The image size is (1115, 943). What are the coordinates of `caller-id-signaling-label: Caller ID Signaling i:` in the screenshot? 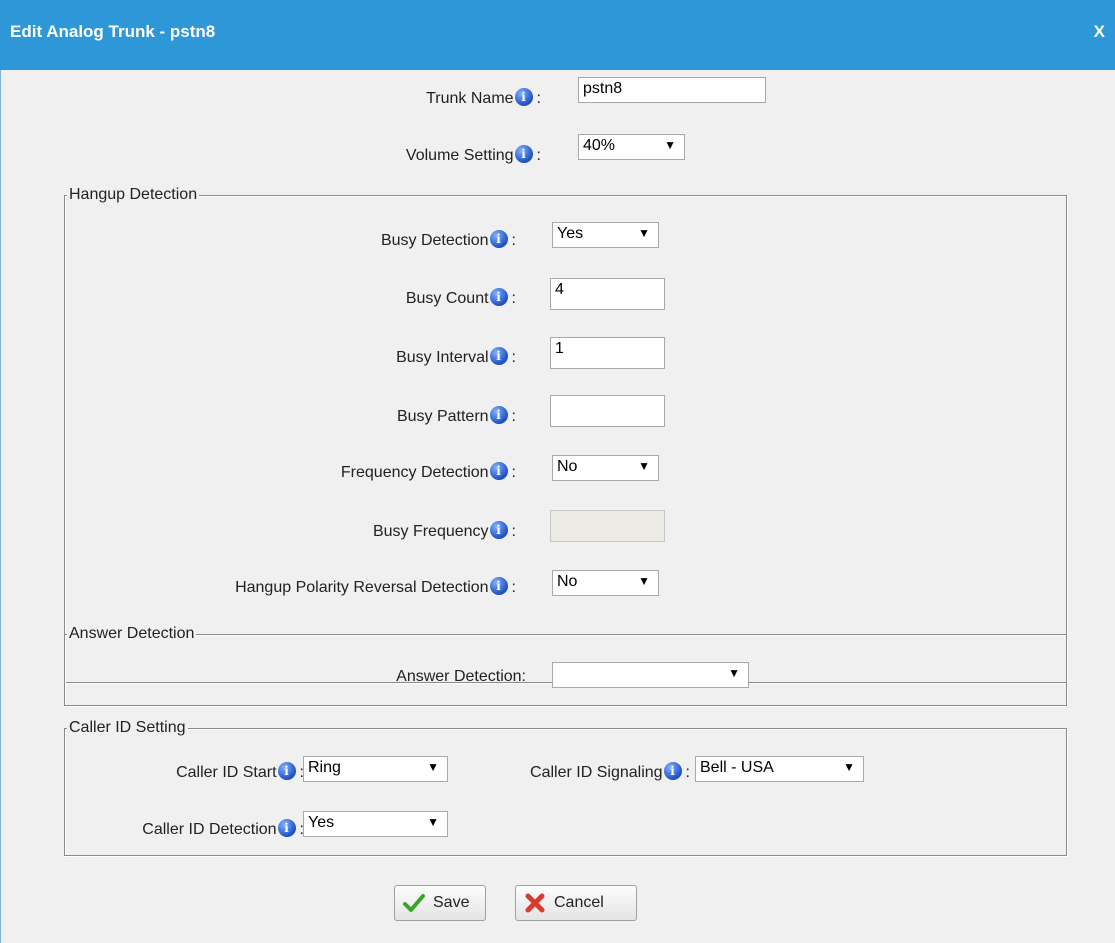 It's located at (610, 771).